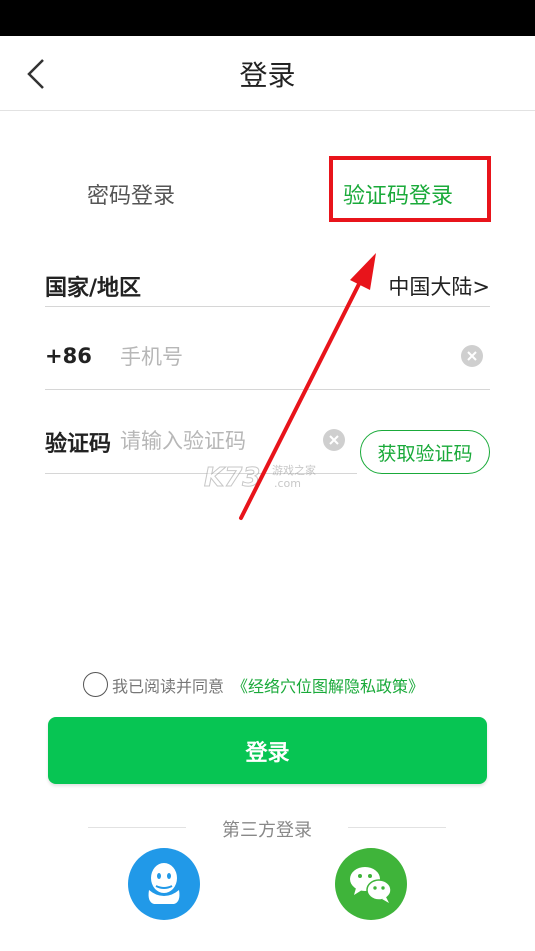 The width and height of the screenshot is (535, 951). I want to click on region-row: 国家/地区 中国大陆>, so click(267, 284).